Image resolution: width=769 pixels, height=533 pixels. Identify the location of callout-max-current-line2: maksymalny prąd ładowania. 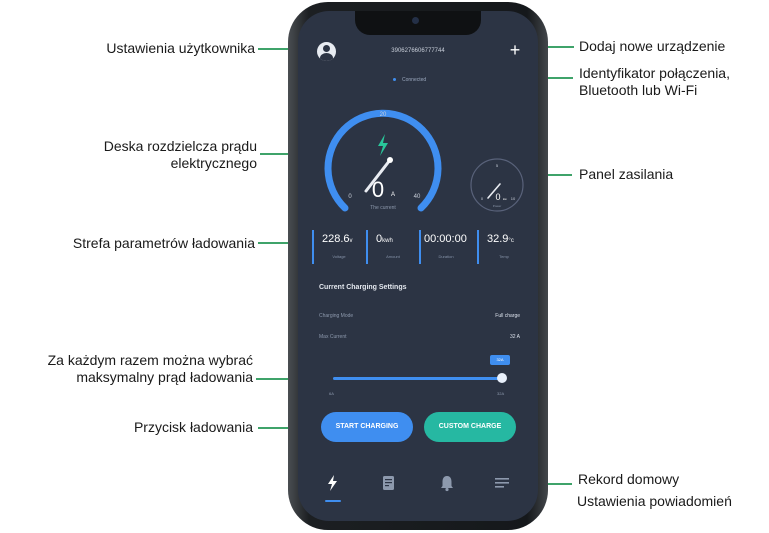
(164, 377).